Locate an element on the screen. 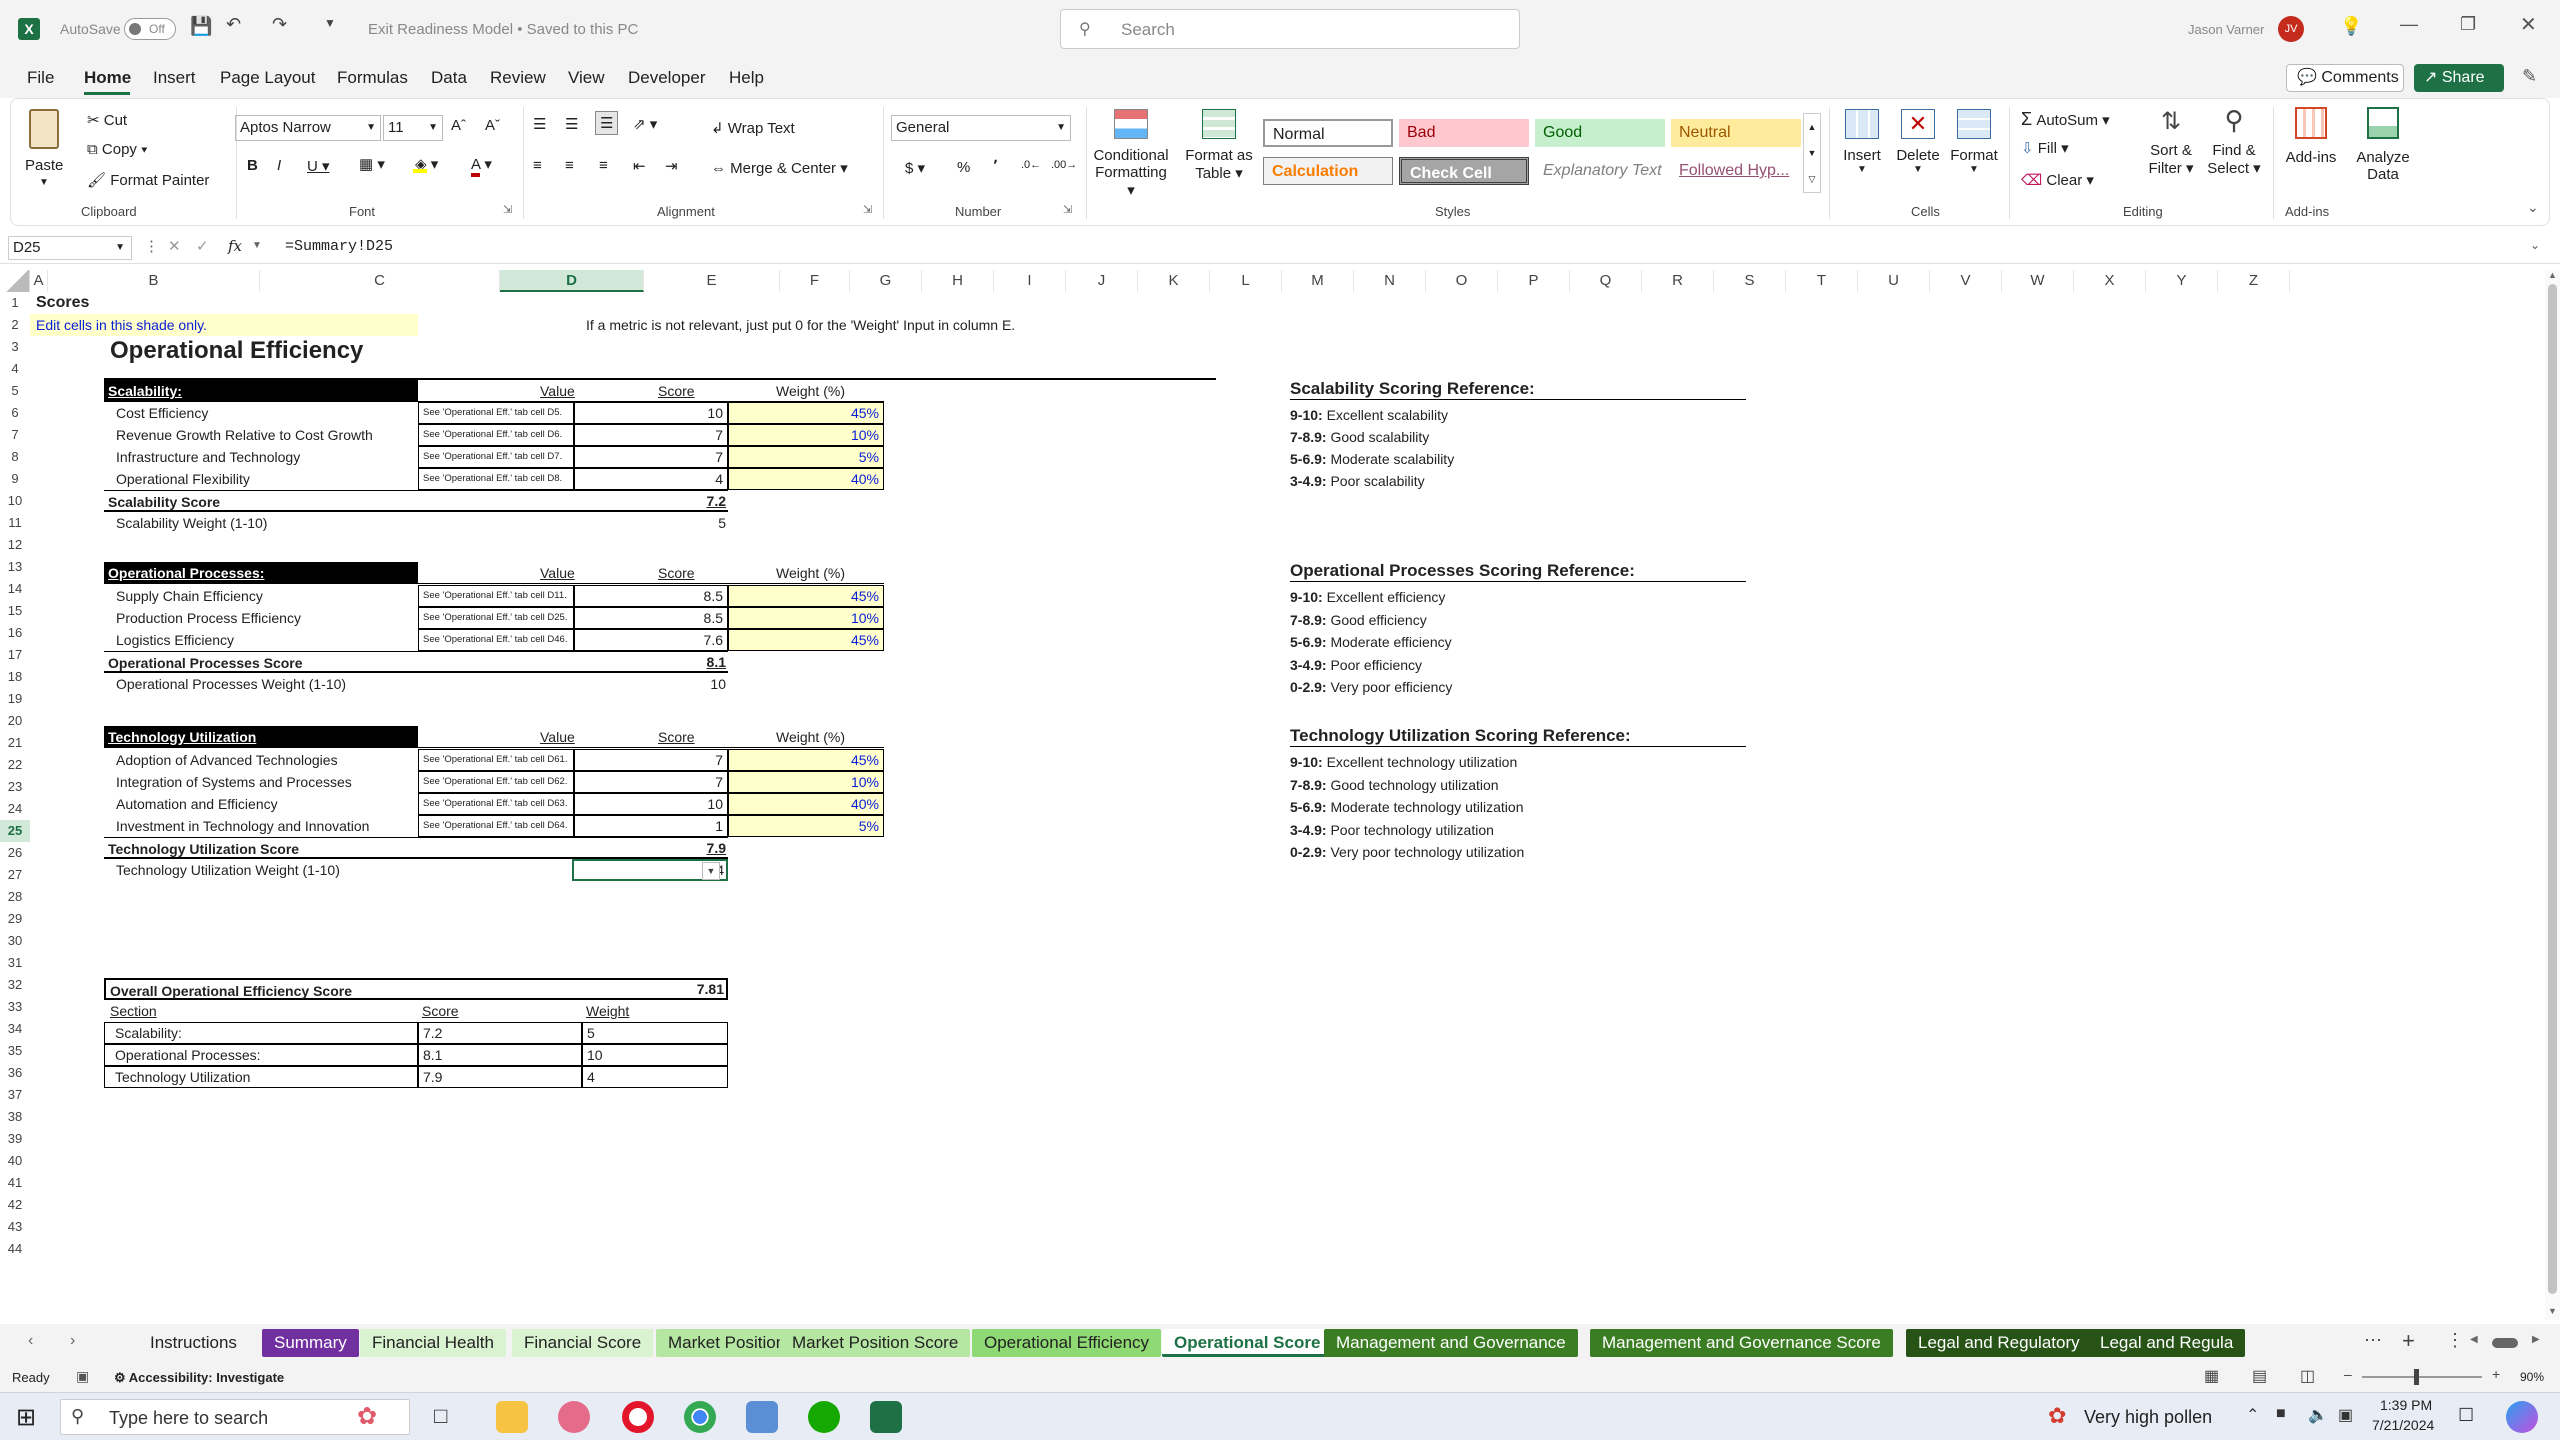 The height and width of the screenshot is (1440, 2560). vertical-scrollbar: ▲ ▼ is located at coordinates (2552, 795).